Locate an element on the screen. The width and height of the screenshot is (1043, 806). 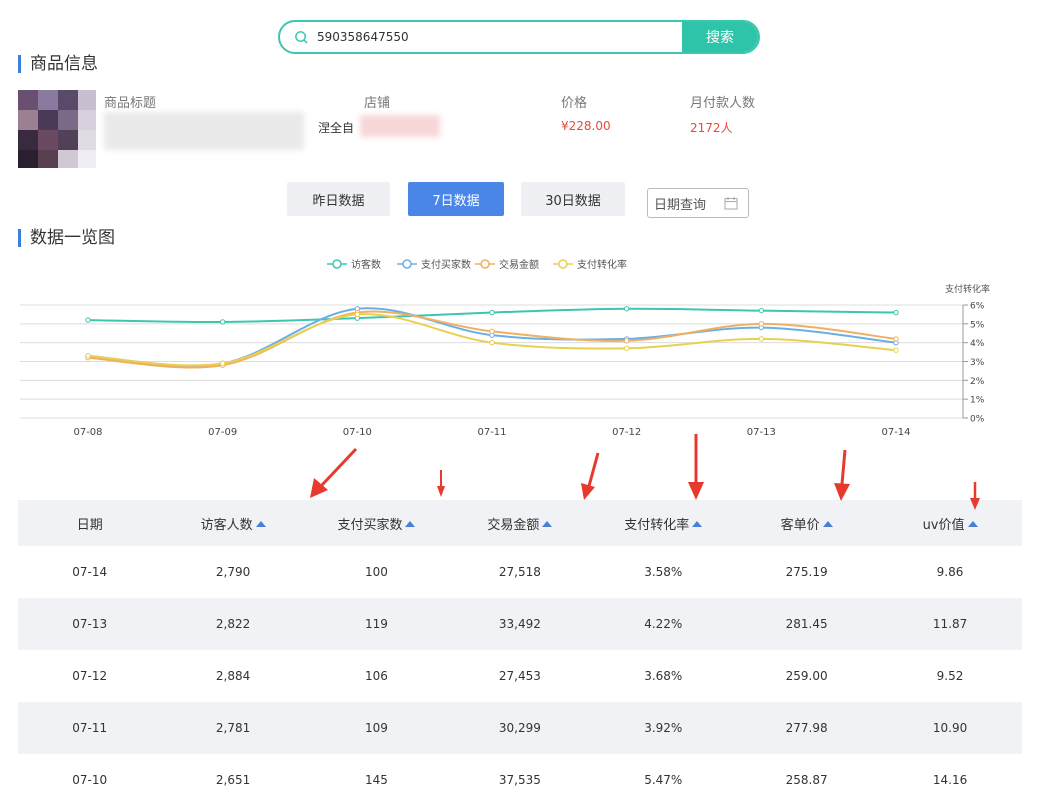
table-cell: 3.68% is located at coordinates (663, 676).